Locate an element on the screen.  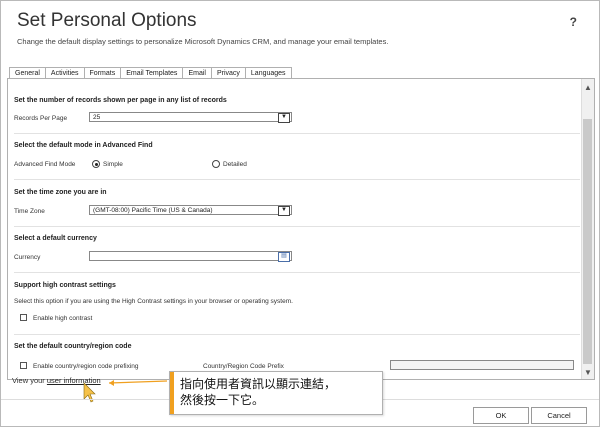
country-code-label: Country/Region Code Prefix is located at coordinates (243, 366).